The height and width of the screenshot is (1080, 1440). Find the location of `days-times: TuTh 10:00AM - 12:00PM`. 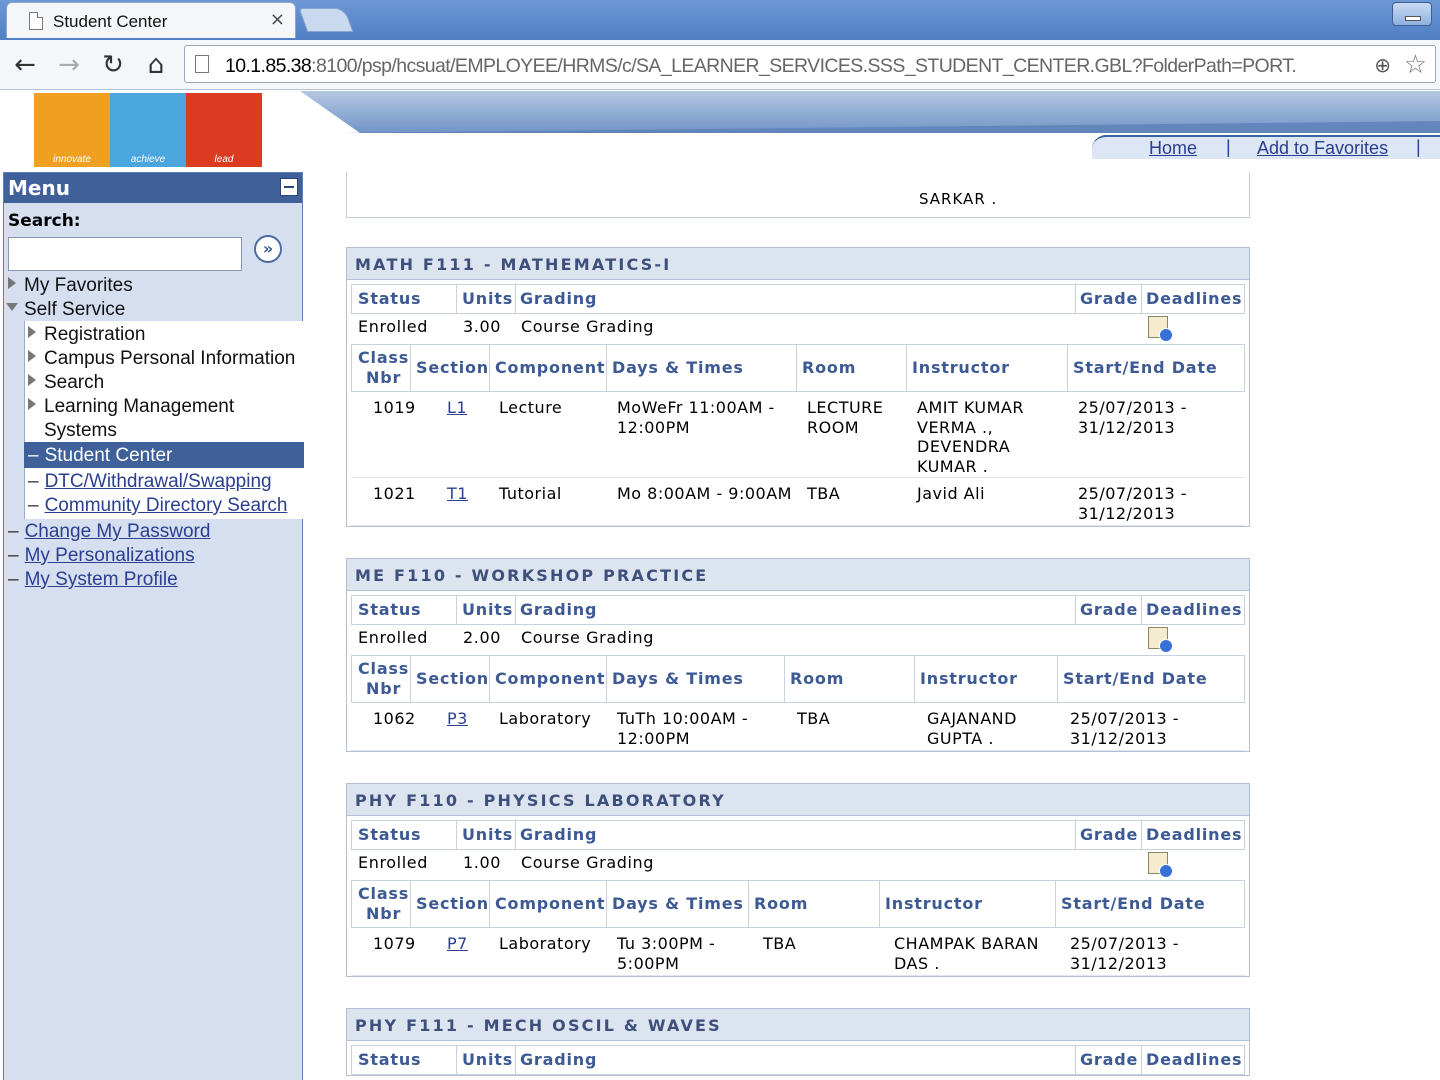

days-times: TuTh 10:00AM - 12:00PM is located at coordinates (683, 728).